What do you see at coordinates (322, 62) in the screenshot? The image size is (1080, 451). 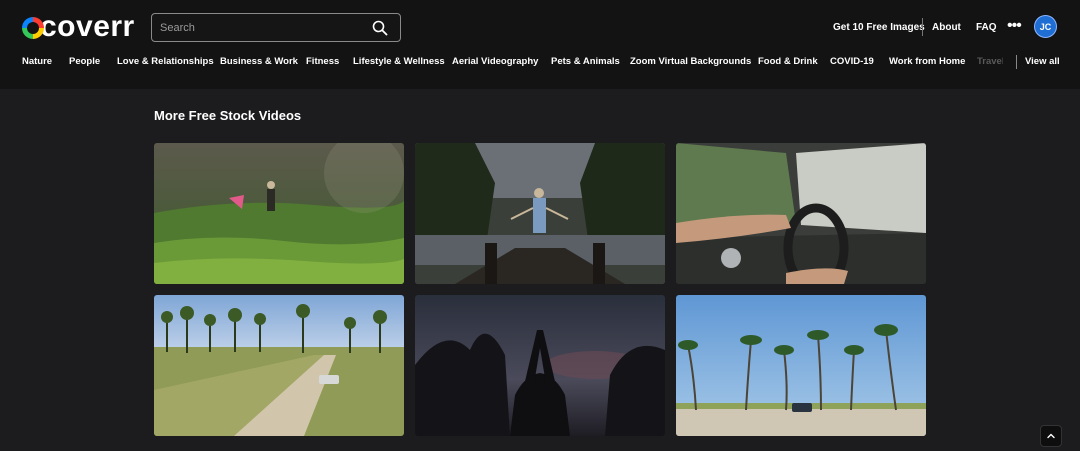 I see `category-fitness: Fitness` at bounding box center [322, 62].